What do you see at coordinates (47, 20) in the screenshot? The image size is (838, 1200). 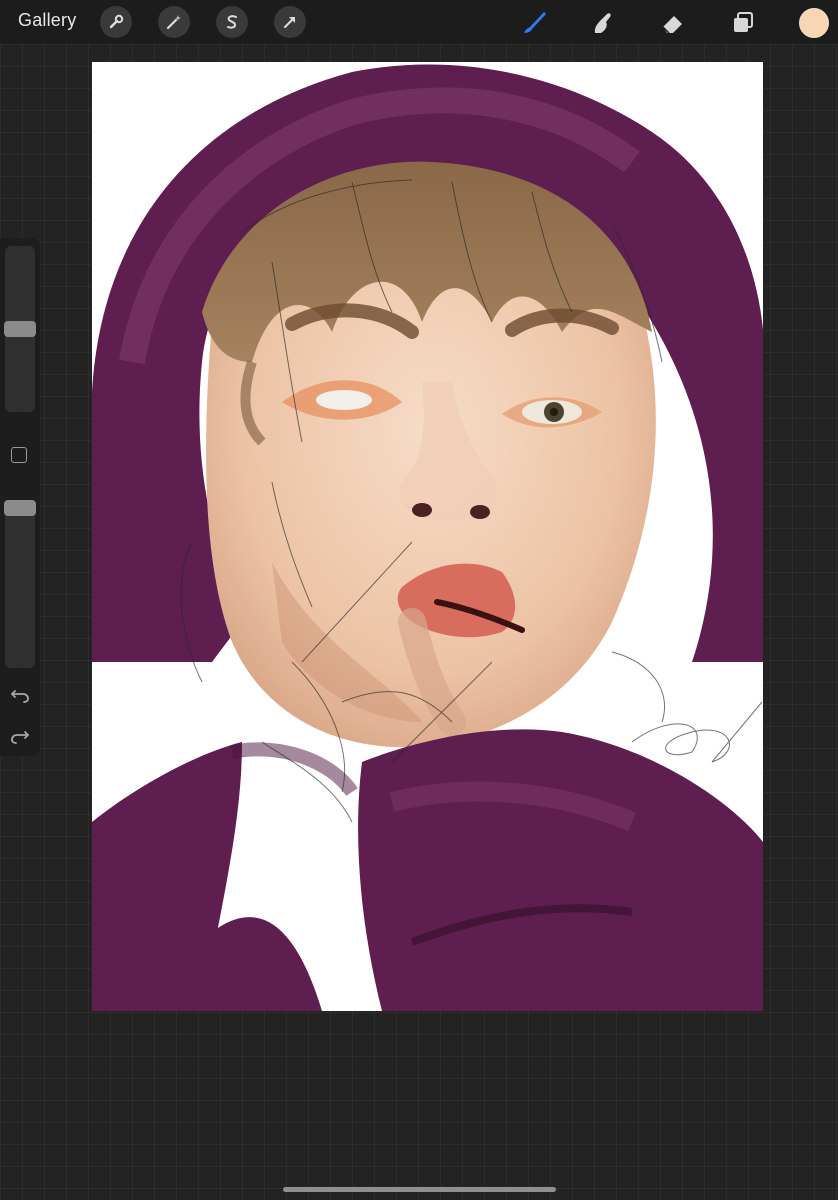 I see `gallery-button: Gallery` at bounding box center [47, 20].